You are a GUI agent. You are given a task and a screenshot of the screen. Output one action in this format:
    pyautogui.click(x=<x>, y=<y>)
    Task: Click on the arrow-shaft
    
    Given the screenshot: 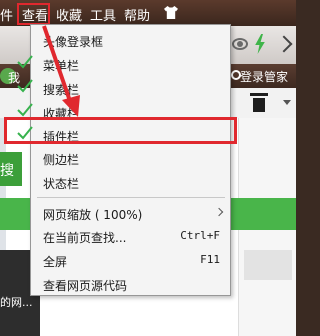 What is the action you would take?
    pyautogui.click(x=57, y=65)
    